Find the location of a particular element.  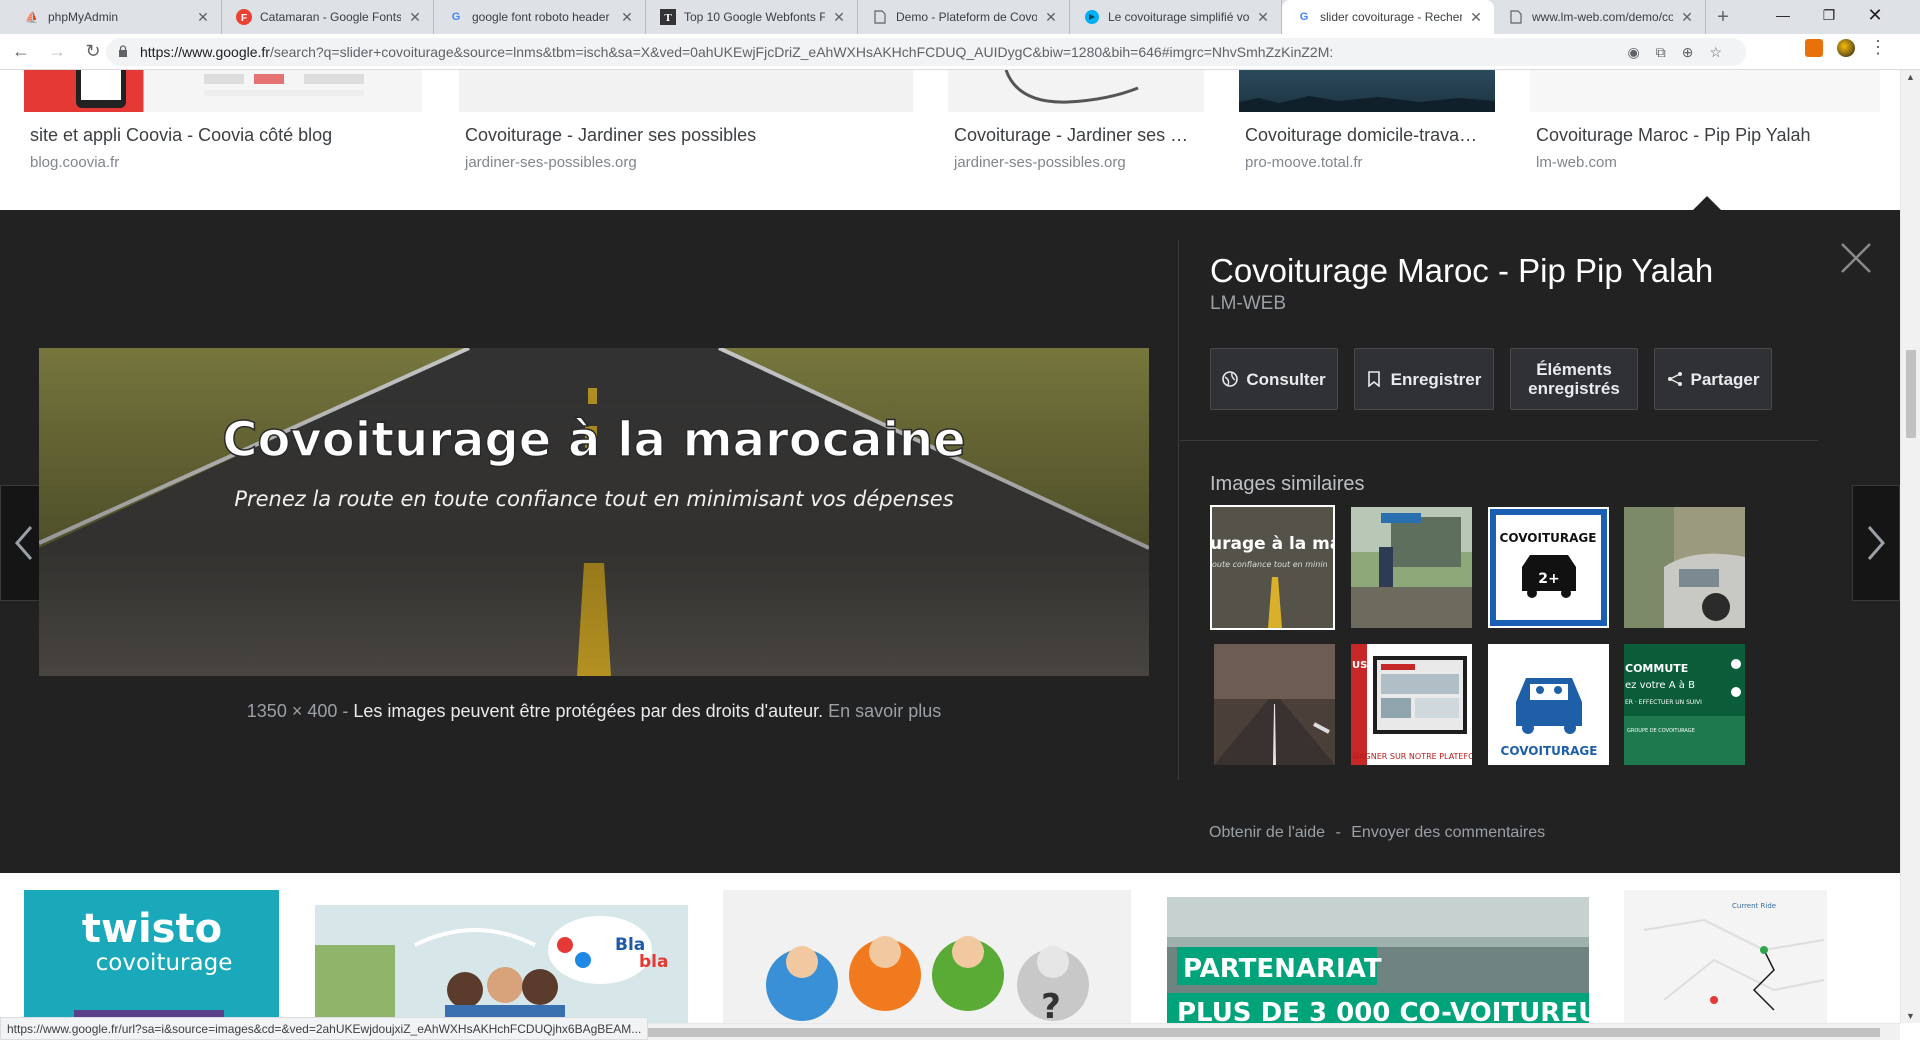

tab-title: Top 10 Google Webfonts Fo is located at coordinates (754, 17).